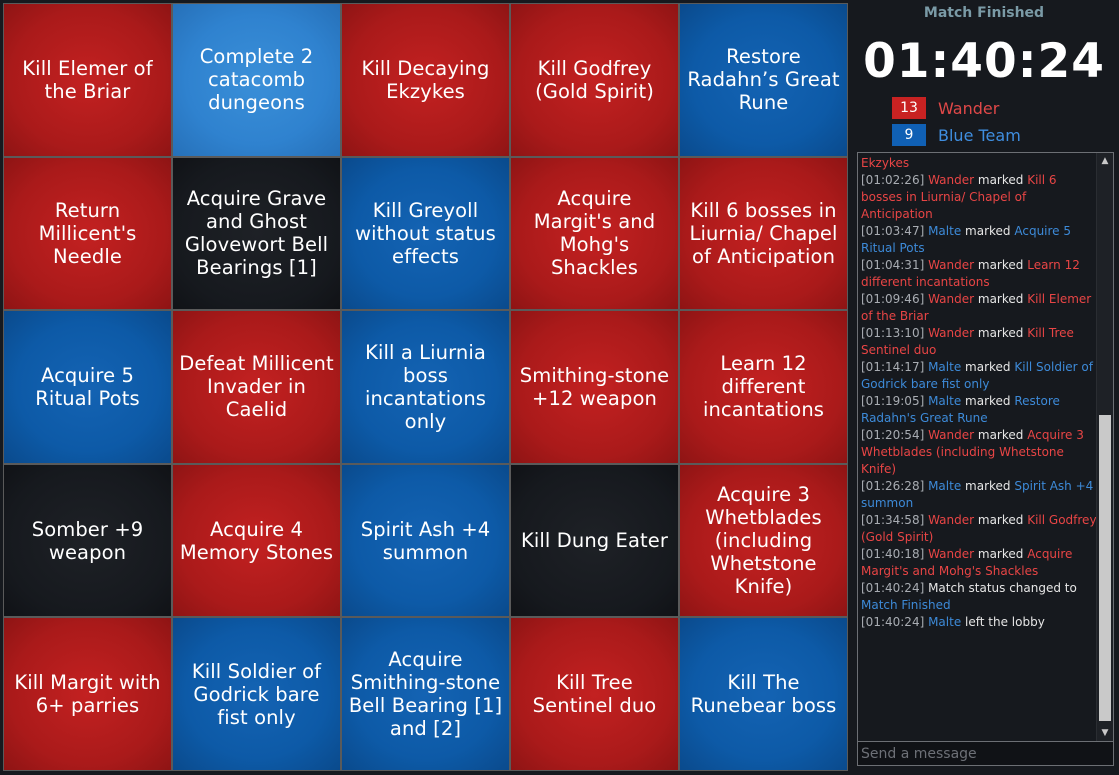 This screenshot has height=775, width=1119. I want to click on chat-timestamp: [01:19:05], so click(895, 401).